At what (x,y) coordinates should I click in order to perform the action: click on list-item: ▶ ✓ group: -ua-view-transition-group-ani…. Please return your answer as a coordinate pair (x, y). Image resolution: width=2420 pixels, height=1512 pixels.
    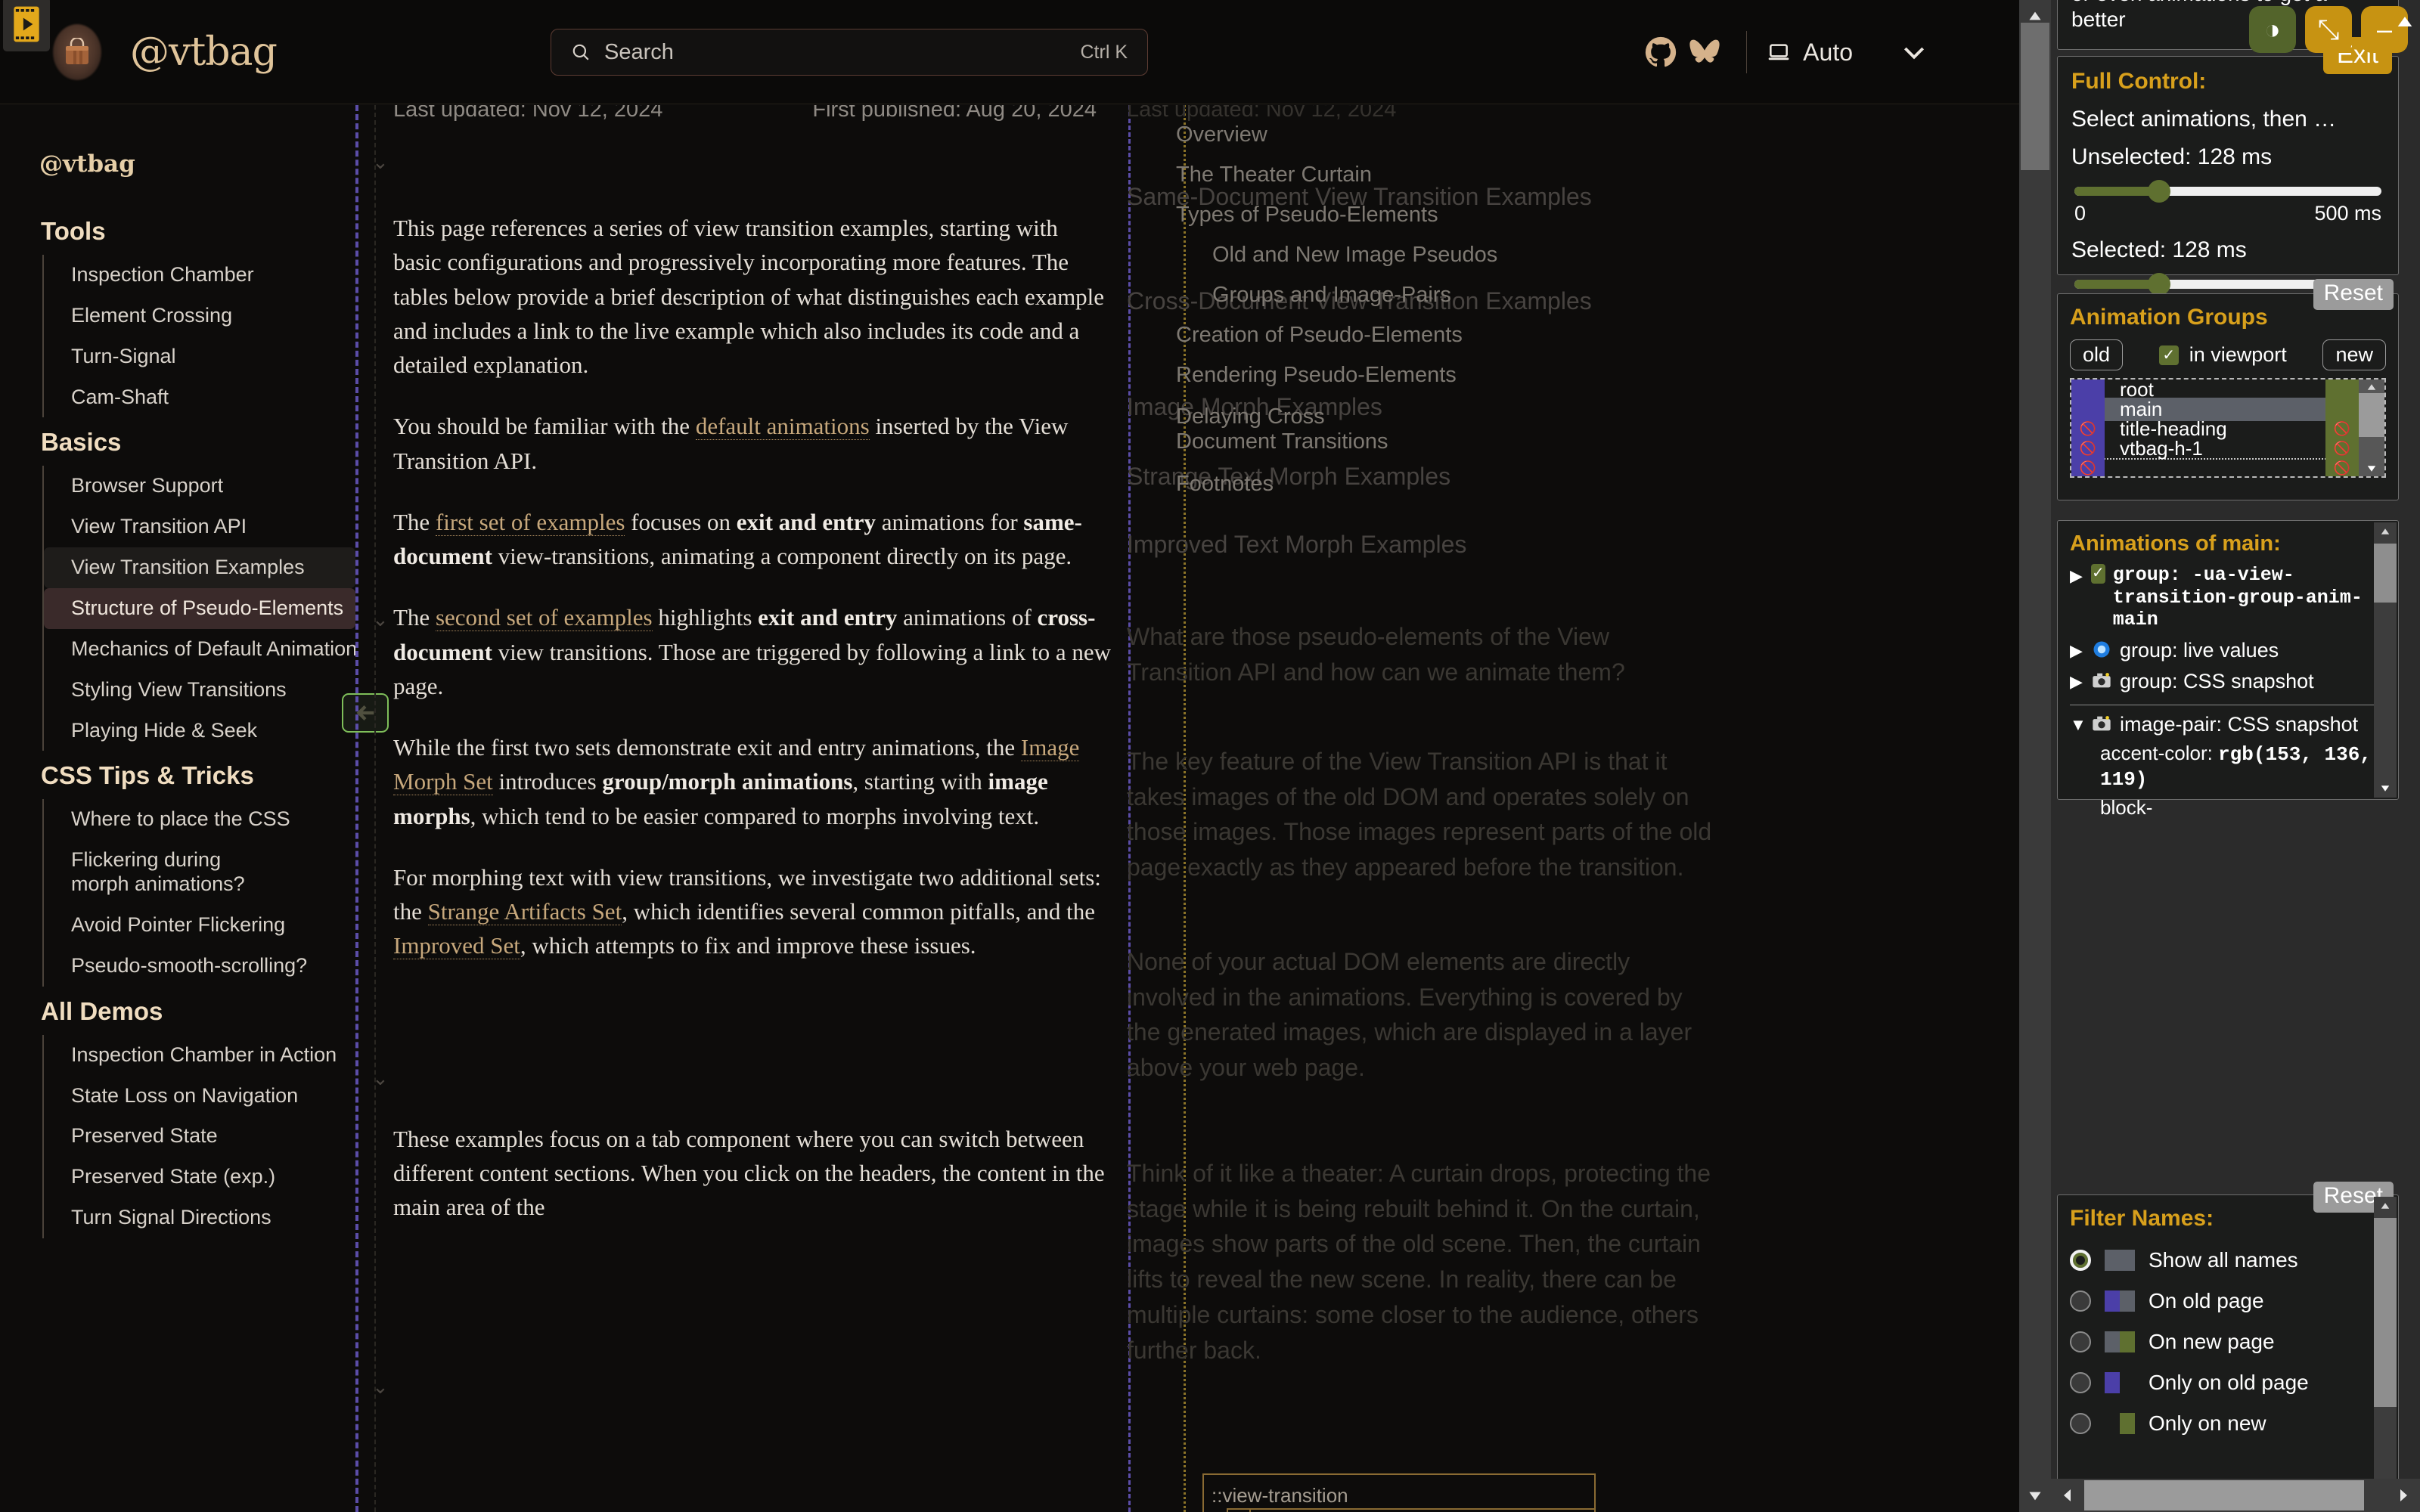
    Looking at the image, I should click on (2228, 597).